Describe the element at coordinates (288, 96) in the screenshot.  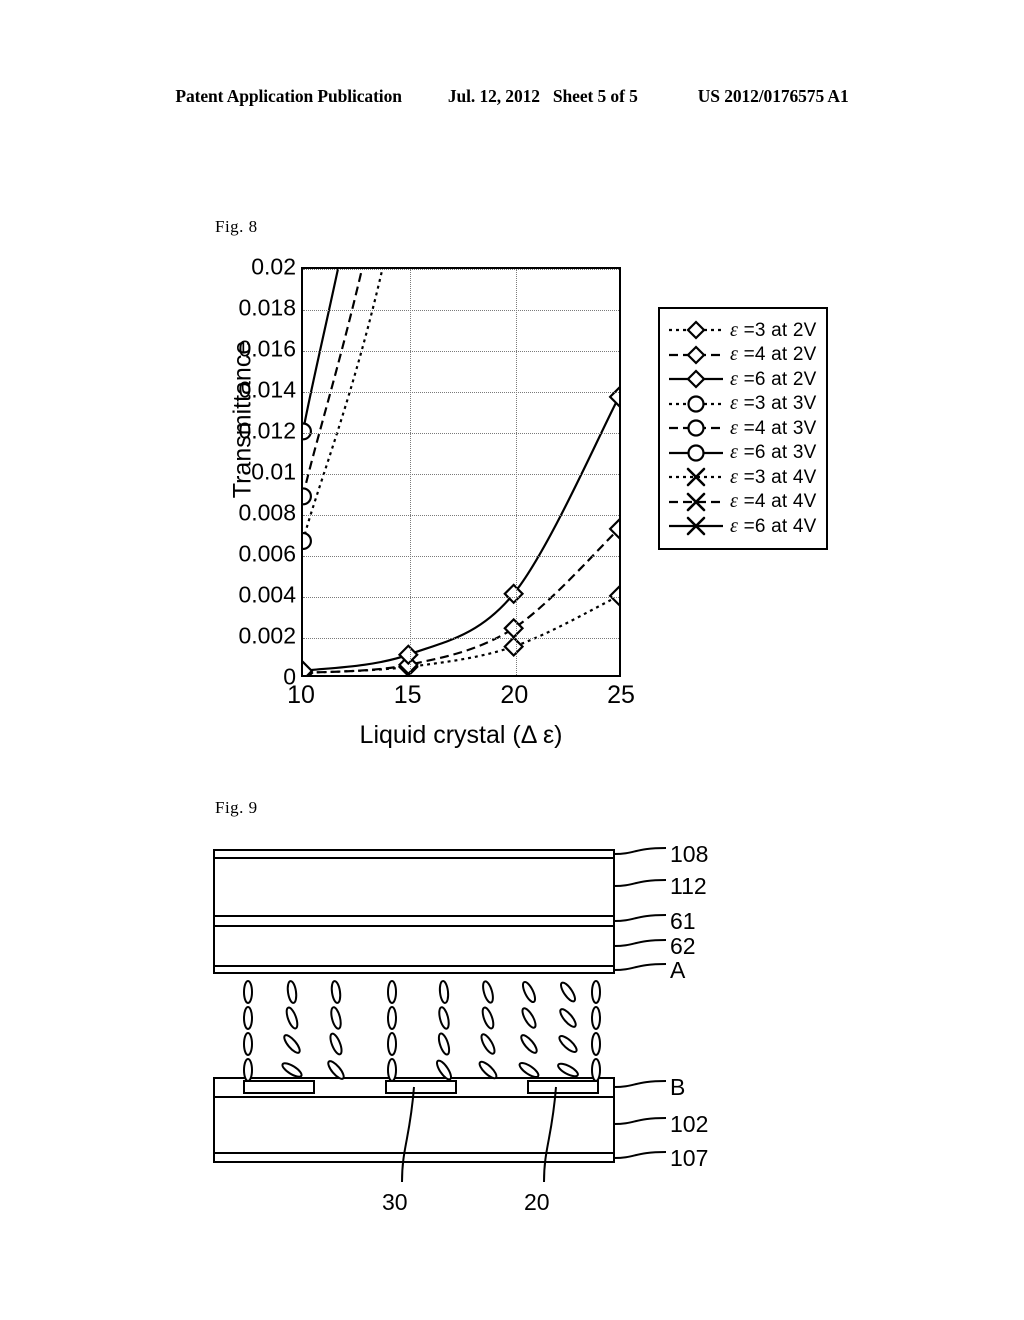
I see `header-publication-text: Patent Application Publication` at that location.